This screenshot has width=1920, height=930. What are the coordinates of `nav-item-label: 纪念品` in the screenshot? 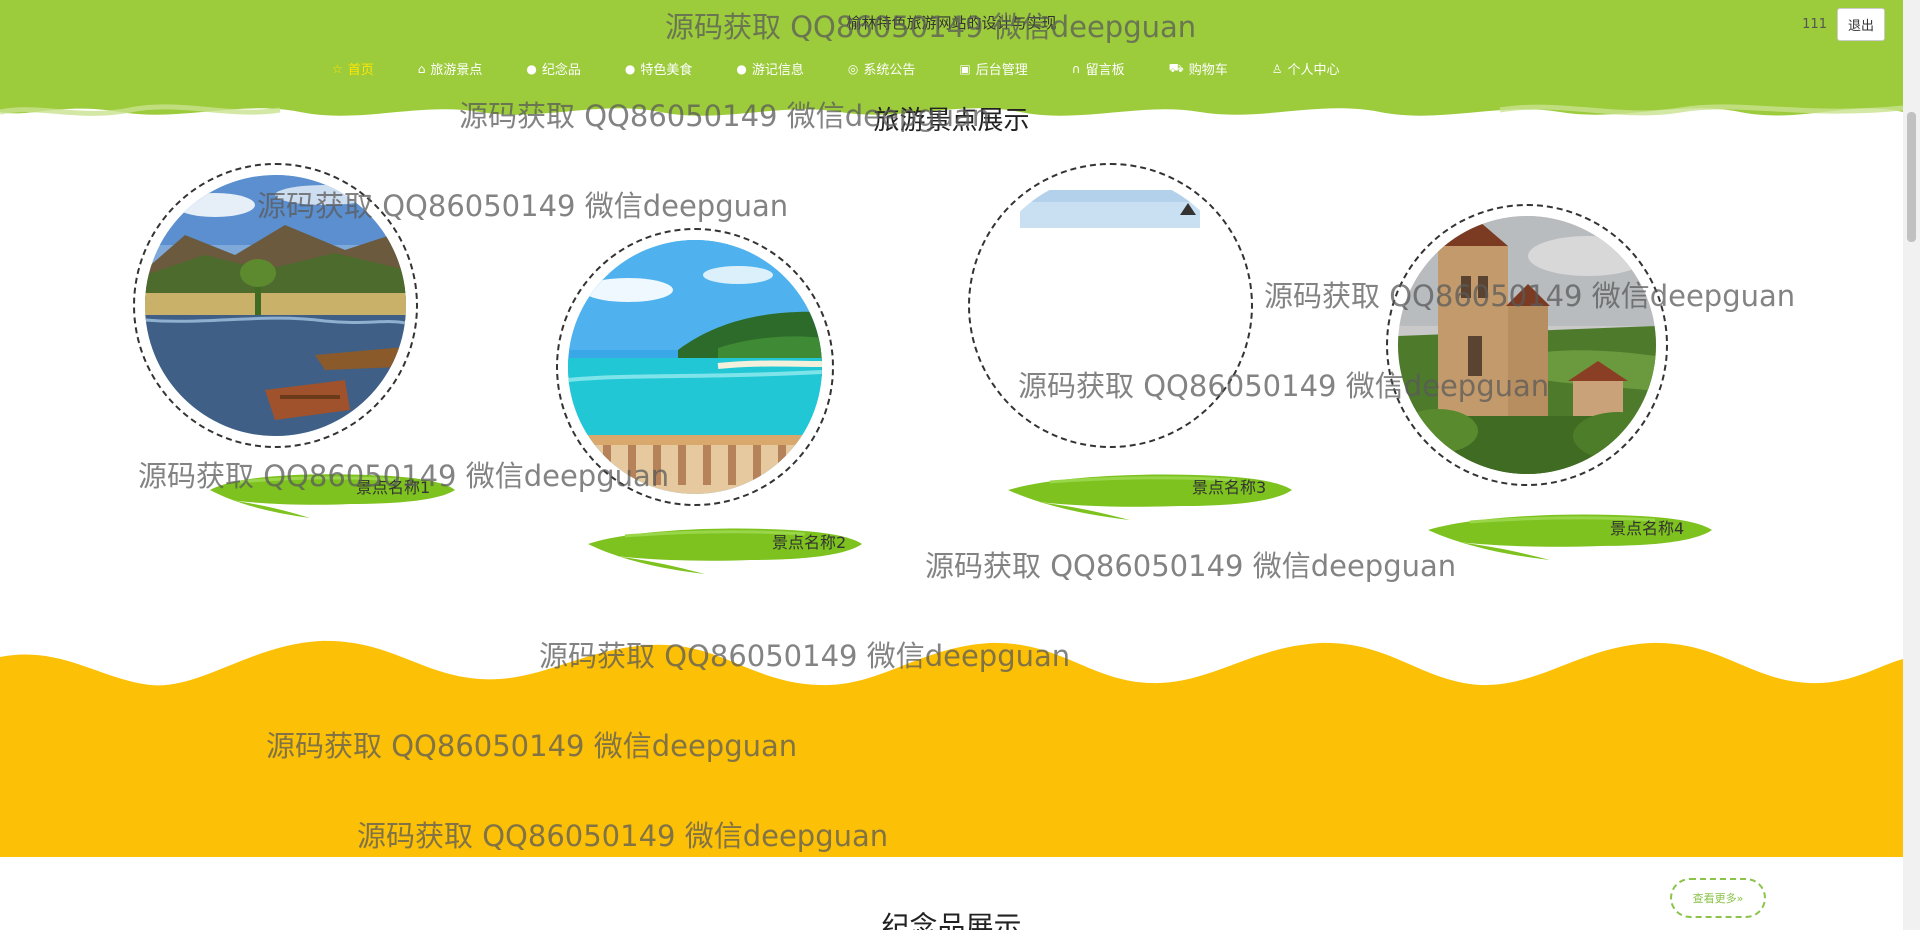 It's located at (561, 70).